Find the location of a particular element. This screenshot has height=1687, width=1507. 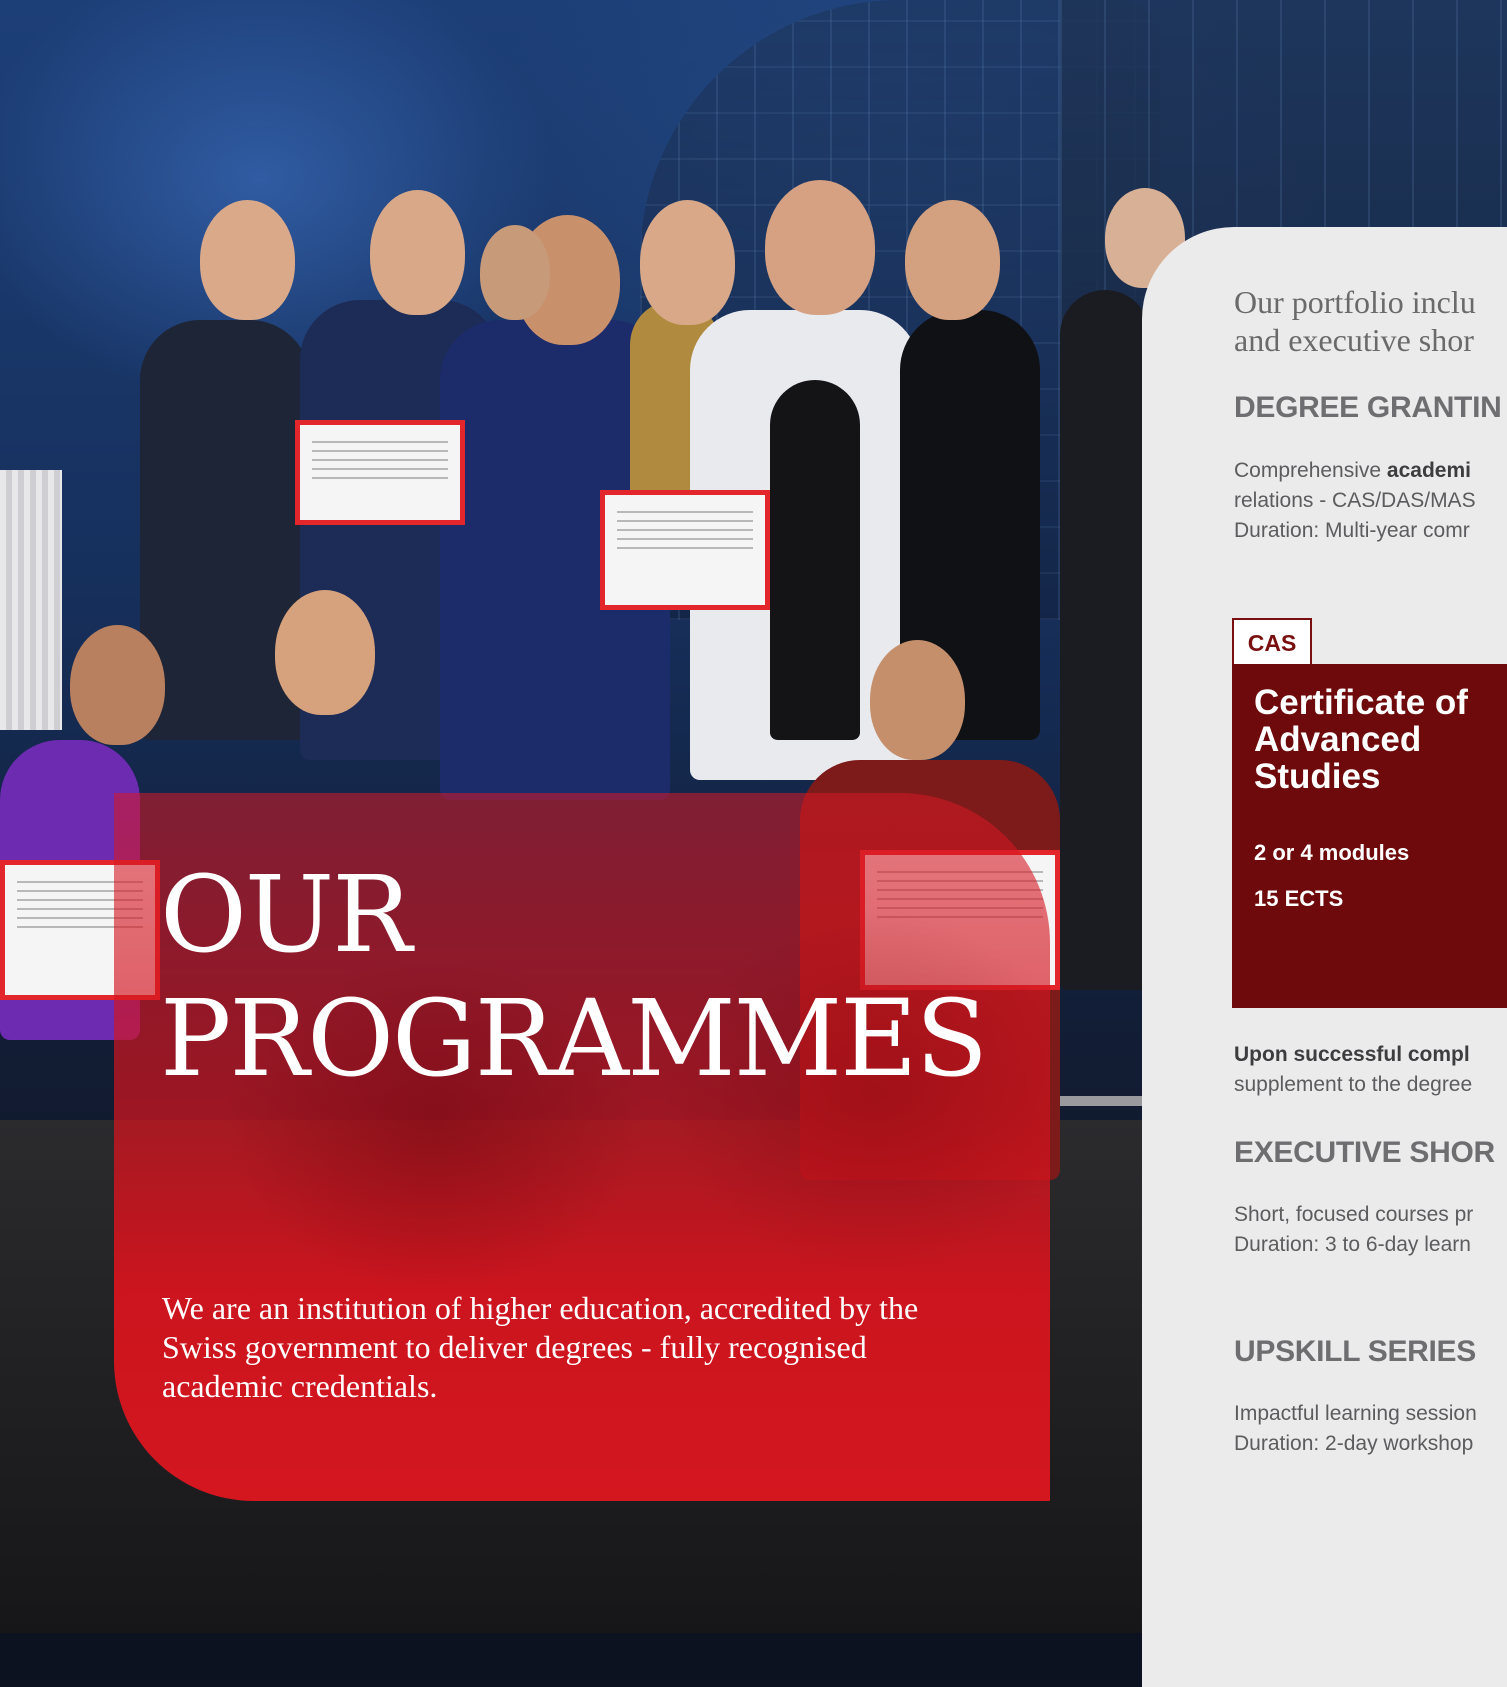

cas-title: Certificate of Advanced Studies is located at coordinates (1361, 739).